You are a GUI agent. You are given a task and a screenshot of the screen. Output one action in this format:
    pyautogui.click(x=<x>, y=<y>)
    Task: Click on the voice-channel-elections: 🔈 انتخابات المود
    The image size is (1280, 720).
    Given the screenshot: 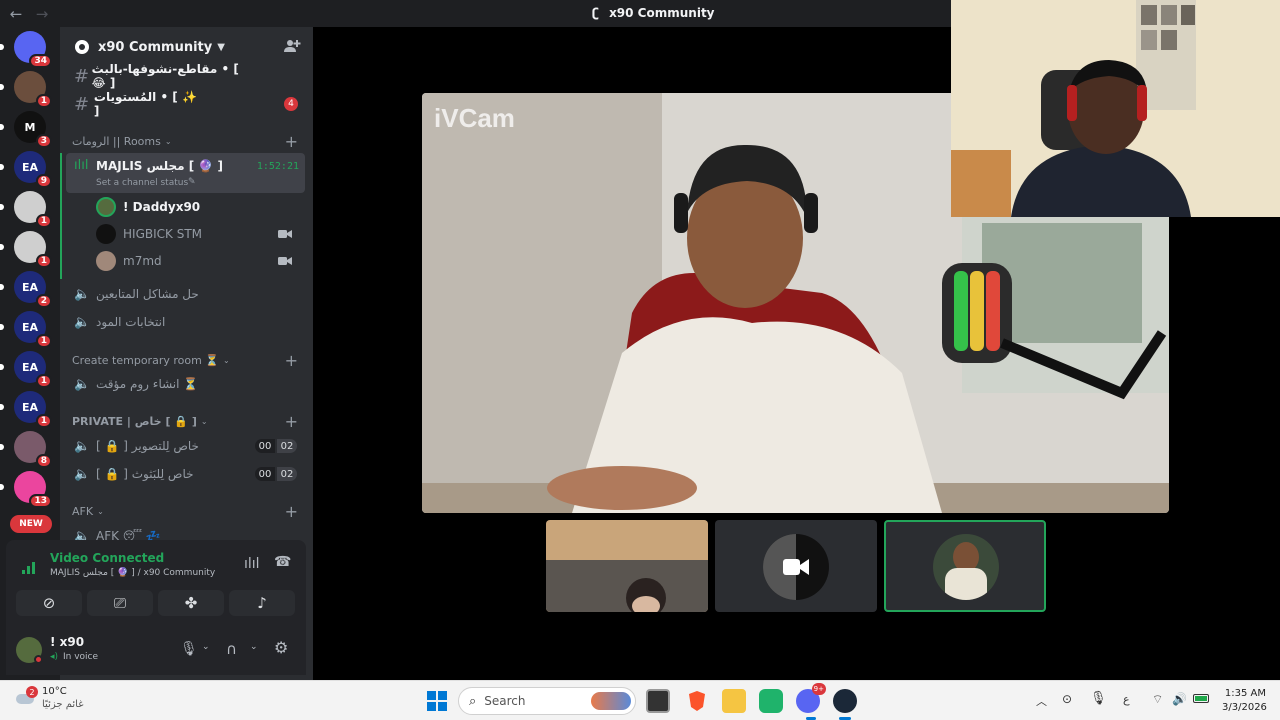 What is the action you would take?
    pyautogui.click(x=187, y=322)
    